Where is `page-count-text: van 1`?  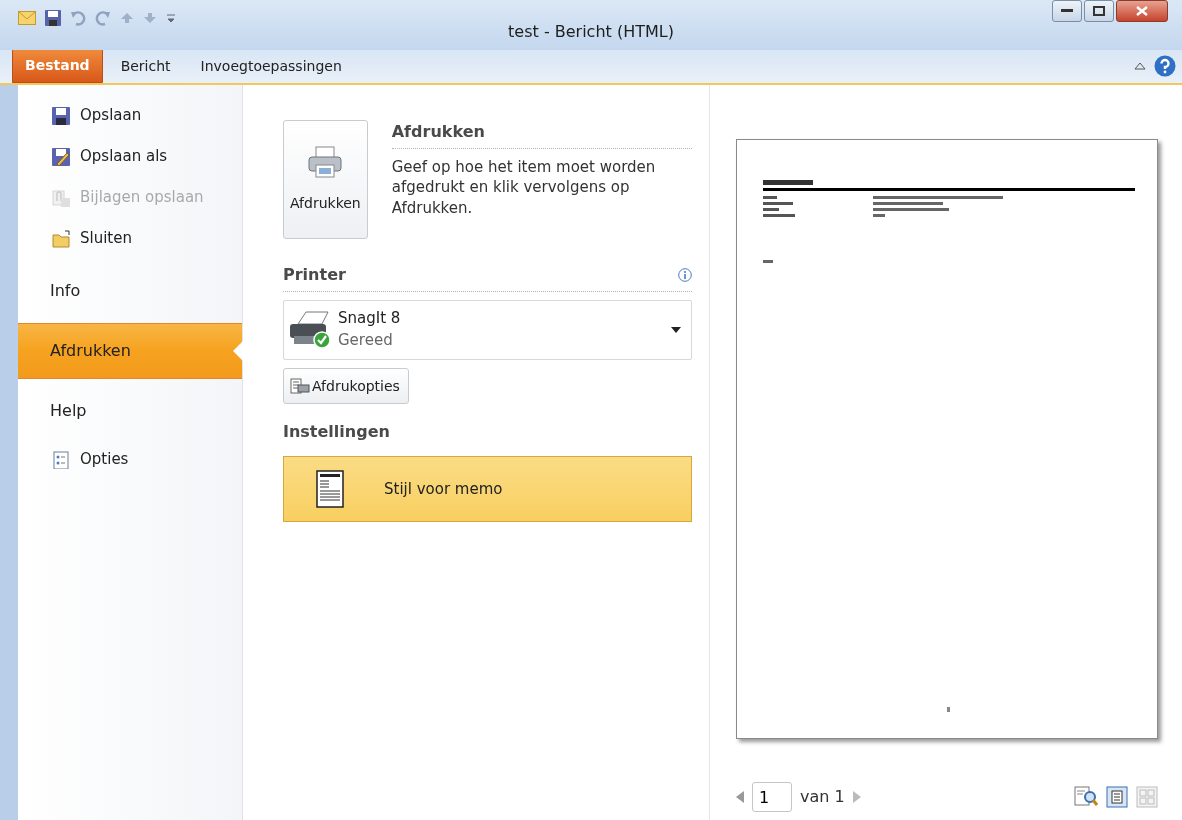
page-count-text: van 1 is located at coordinates (822, 797).